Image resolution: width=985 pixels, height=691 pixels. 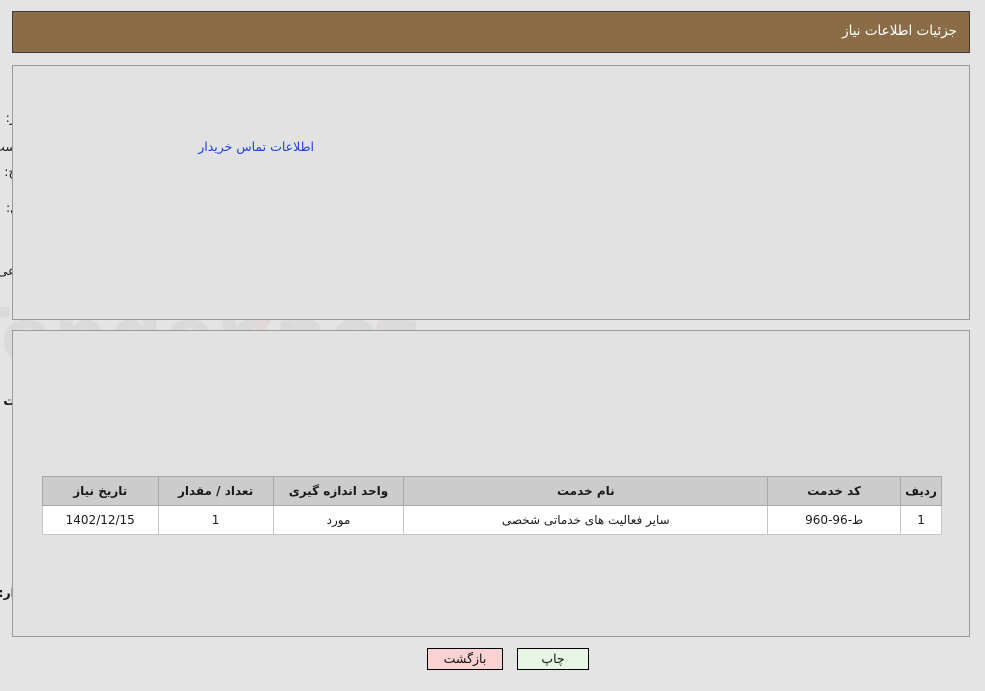 What do you see at coordinates (101, 520) in the screenshot?
I see `cell-need-date: 1402/12/15` at bounding box center [101, 520].